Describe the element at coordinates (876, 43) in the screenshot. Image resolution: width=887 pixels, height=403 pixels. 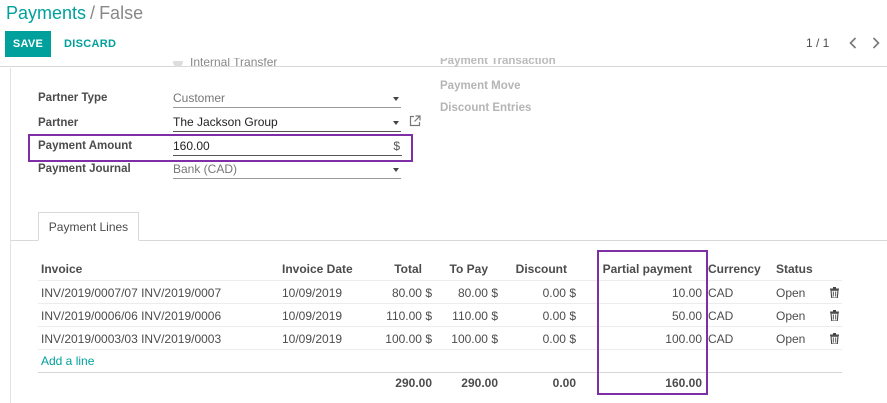
I see `chevron-right-icon` at that location.